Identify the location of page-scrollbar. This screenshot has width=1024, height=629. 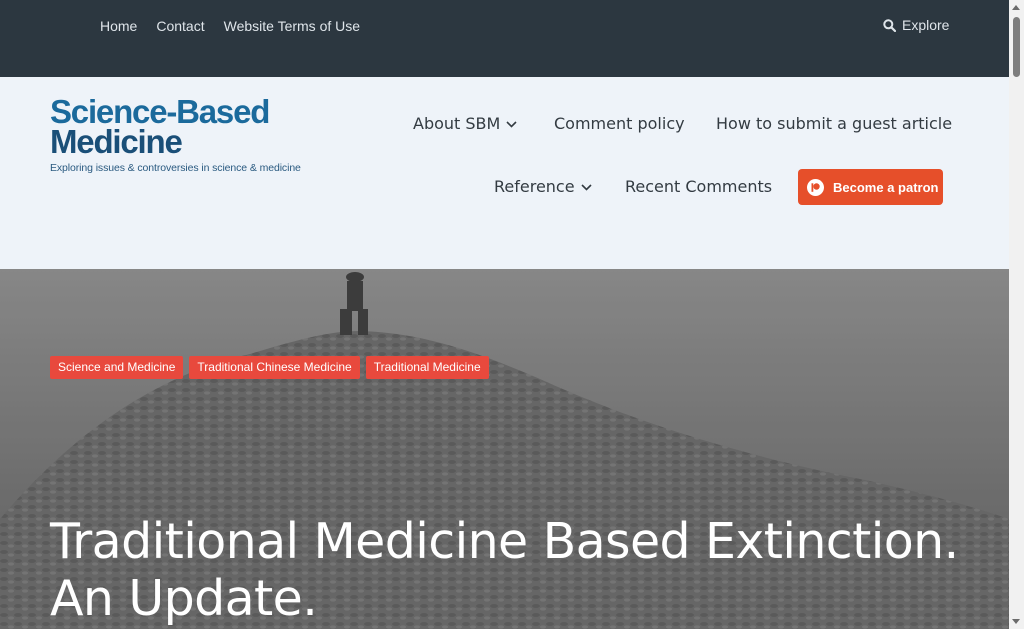
(1016, 314).